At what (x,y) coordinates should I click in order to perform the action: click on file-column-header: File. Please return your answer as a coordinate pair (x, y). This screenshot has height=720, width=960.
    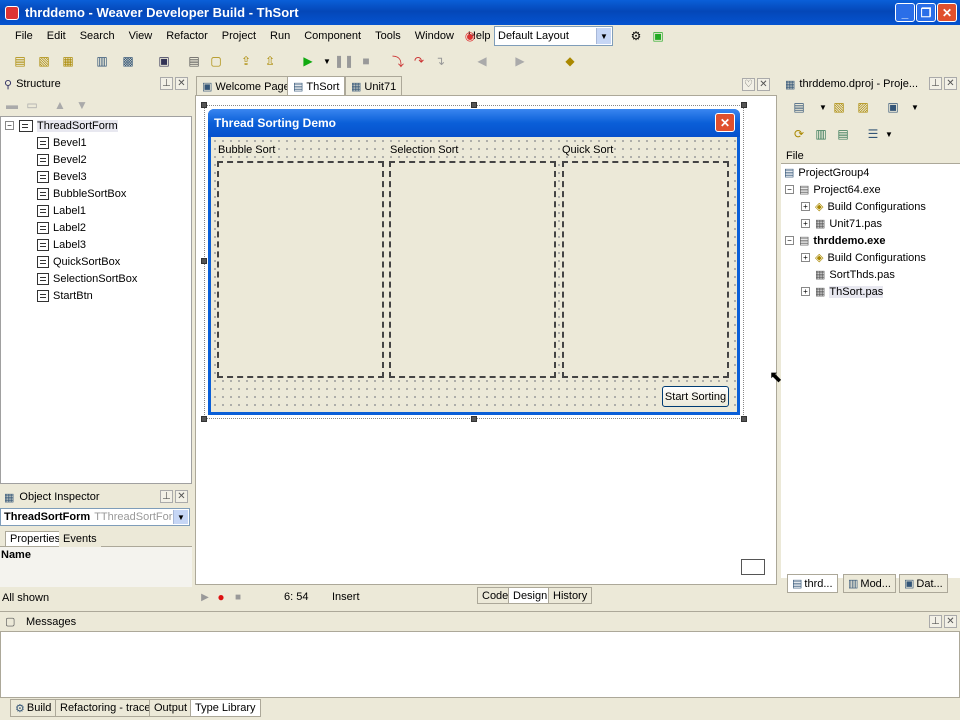
    Looking at the image, I should click on (870, 156).